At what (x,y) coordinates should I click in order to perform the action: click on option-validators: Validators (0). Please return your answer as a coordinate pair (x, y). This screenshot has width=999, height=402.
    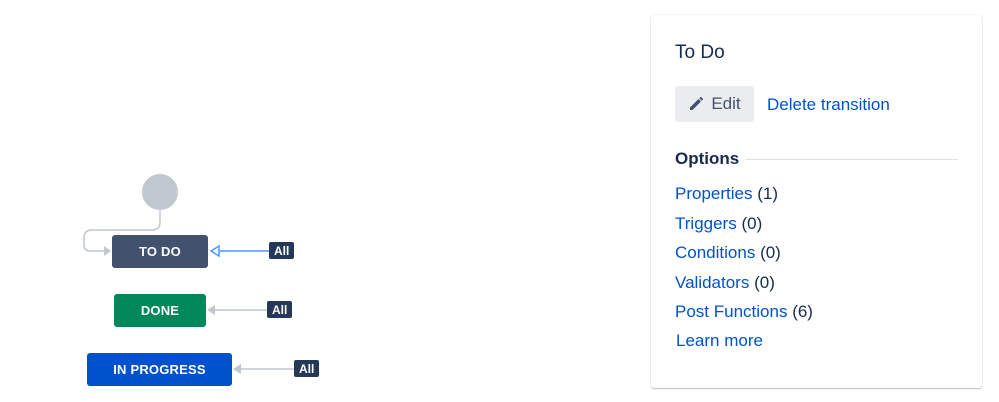
    Looking at the image, I should click on (725, 283).